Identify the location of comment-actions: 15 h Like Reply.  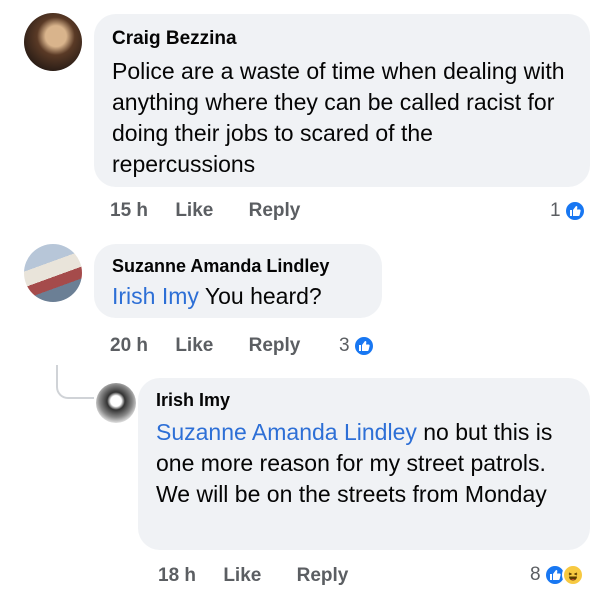
(205, 211).